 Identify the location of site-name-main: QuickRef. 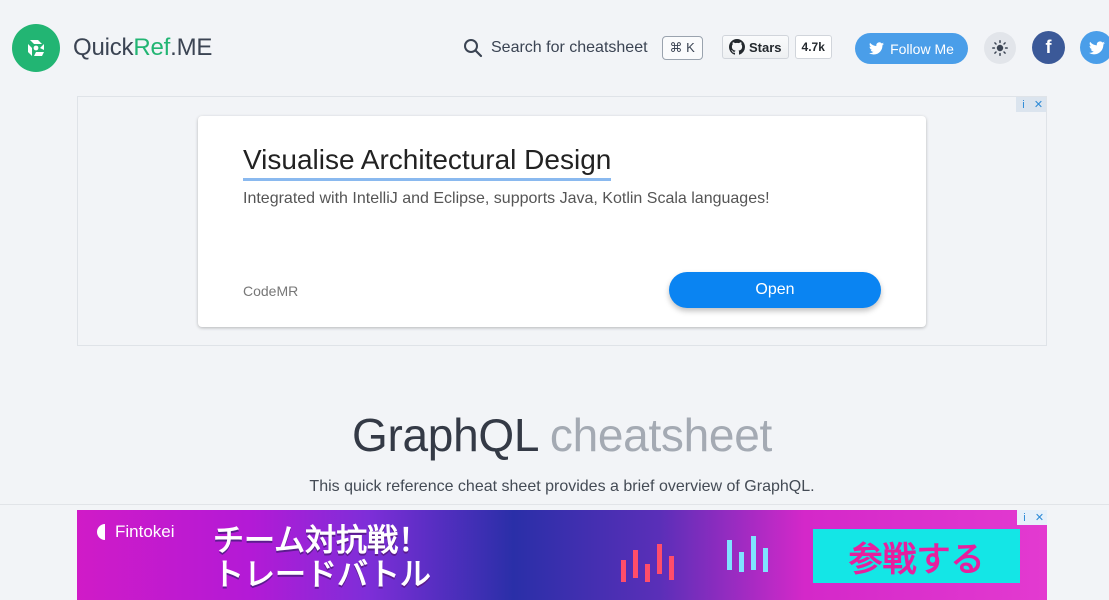
(122, 47).